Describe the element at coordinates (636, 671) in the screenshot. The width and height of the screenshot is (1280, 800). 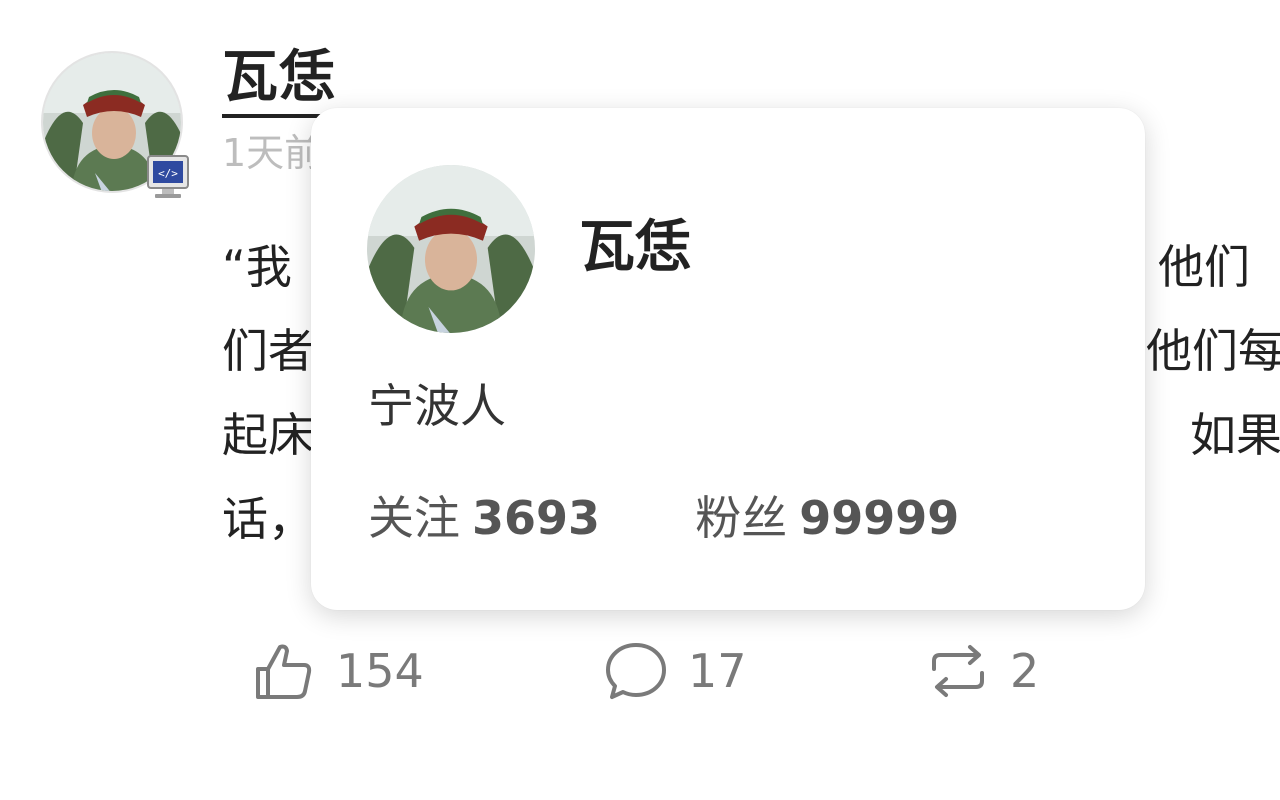
I see `comment-bubble-icon` at that location.